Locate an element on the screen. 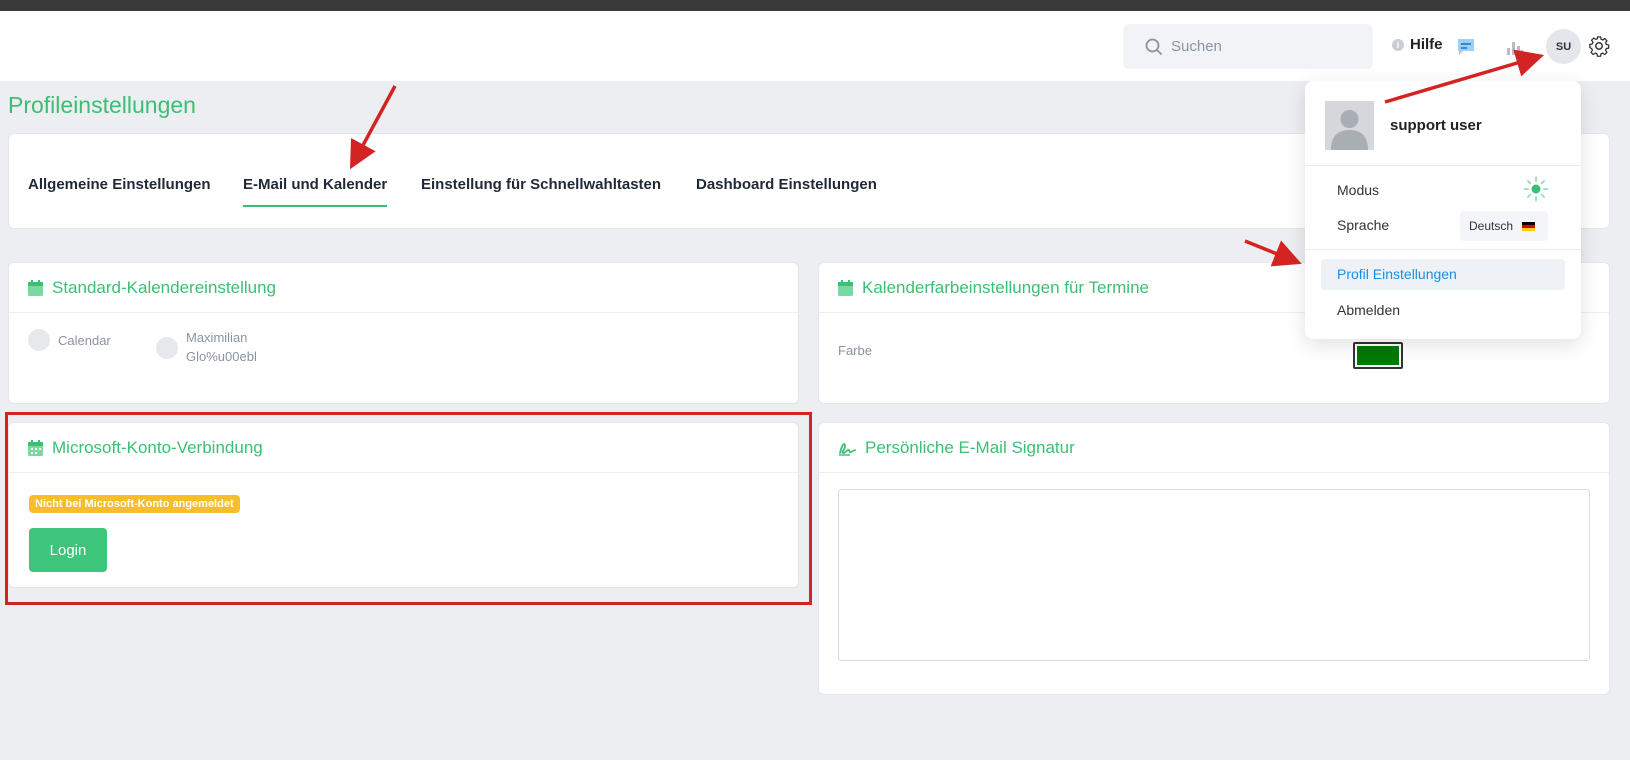 Image resolution: width=1630 pixels, height=760 pixels. user-silhouette-icon is located at coordinates (1349, 125).